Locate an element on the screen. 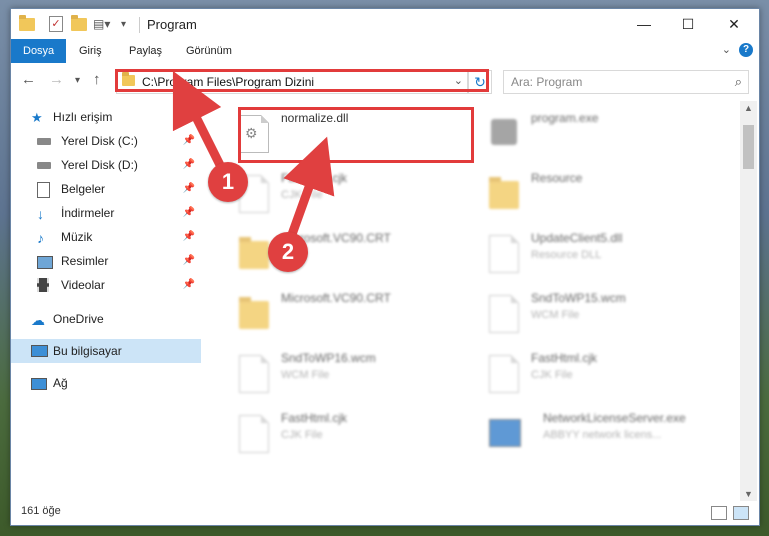  step-marker-2: 2 is located at coordinates (288, 252).